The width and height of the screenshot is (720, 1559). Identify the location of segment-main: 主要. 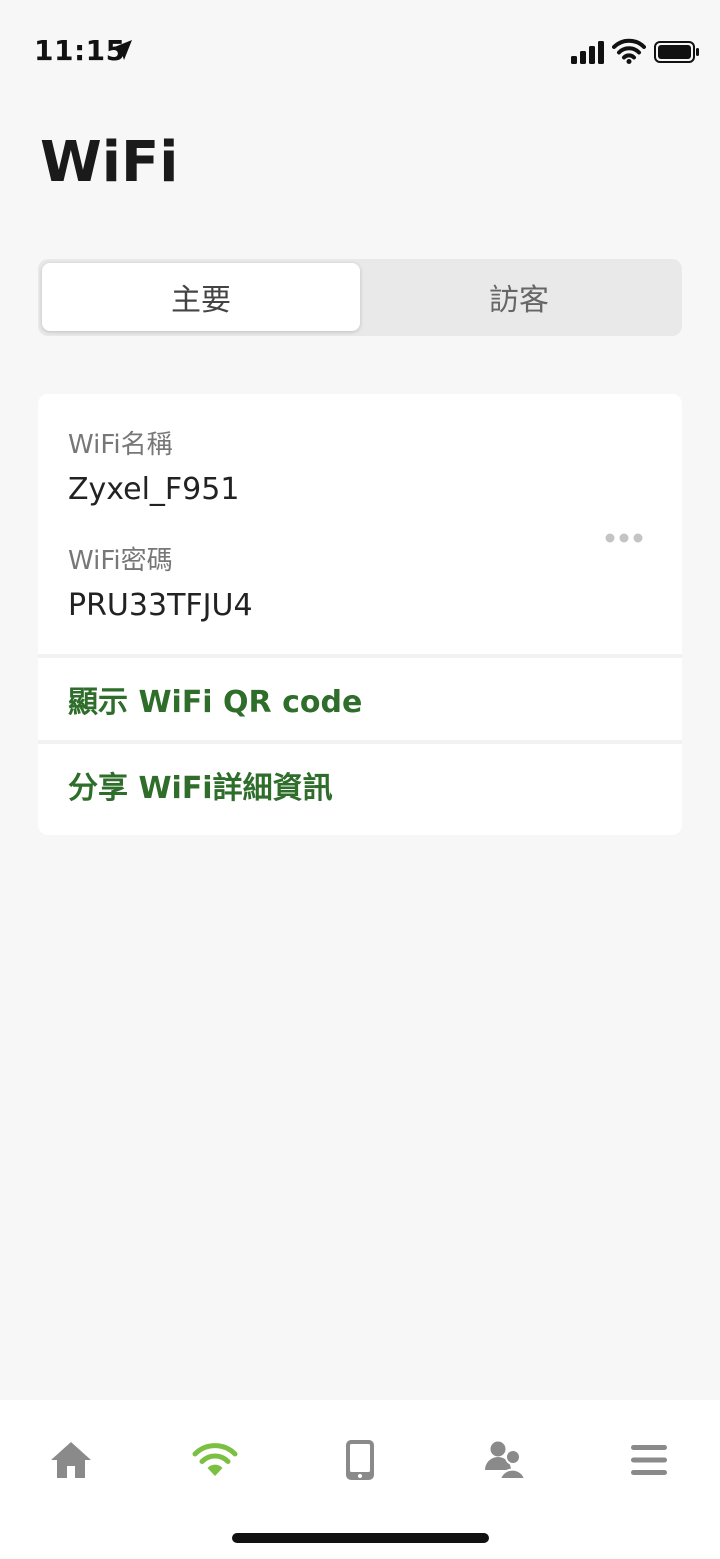
(201, 297).